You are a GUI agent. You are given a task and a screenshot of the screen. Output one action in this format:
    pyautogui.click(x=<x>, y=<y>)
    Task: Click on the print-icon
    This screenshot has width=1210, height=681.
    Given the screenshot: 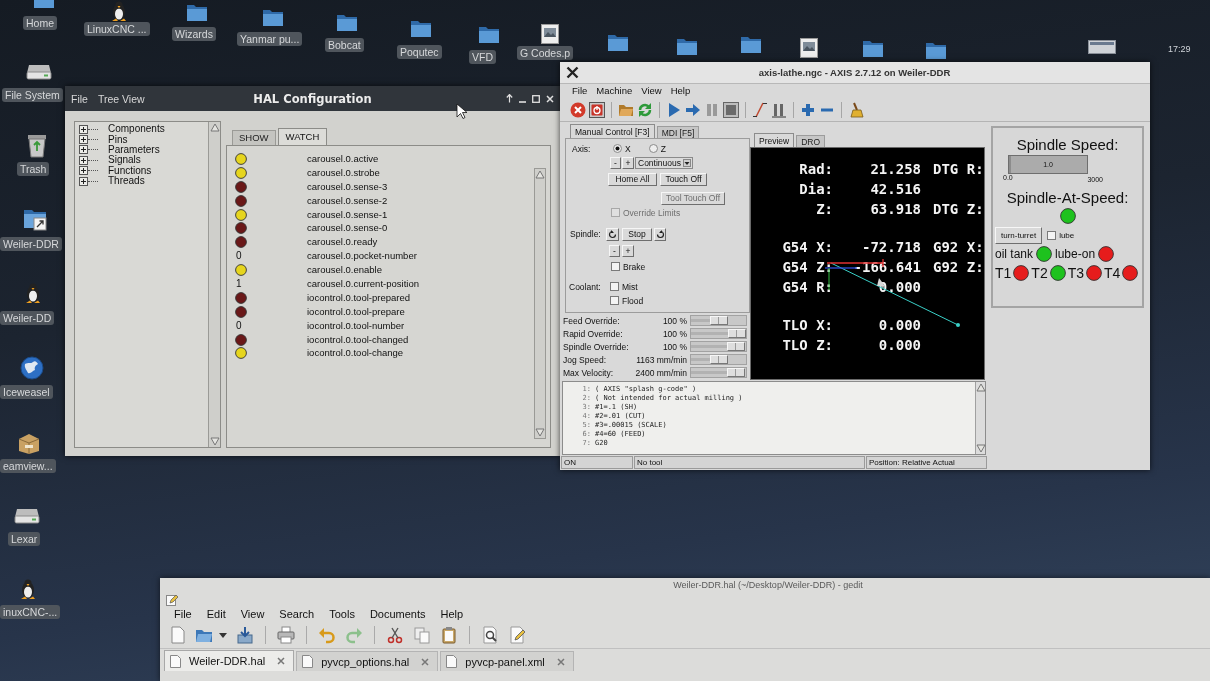 What is the action you would take?
    pyautogui.click(x=286, y=635)
    